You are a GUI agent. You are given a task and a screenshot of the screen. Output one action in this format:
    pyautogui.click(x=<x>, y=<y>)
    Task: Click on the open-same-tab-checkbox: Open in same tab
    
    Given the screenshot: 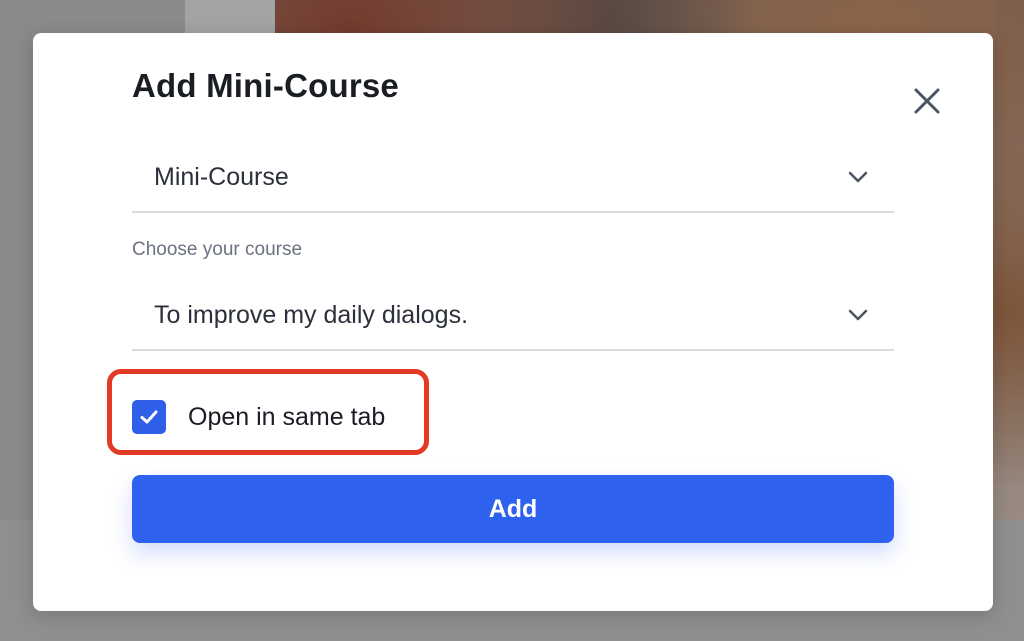 What is the action you would take?
    pyautogui.click(x=258, y=417)
    